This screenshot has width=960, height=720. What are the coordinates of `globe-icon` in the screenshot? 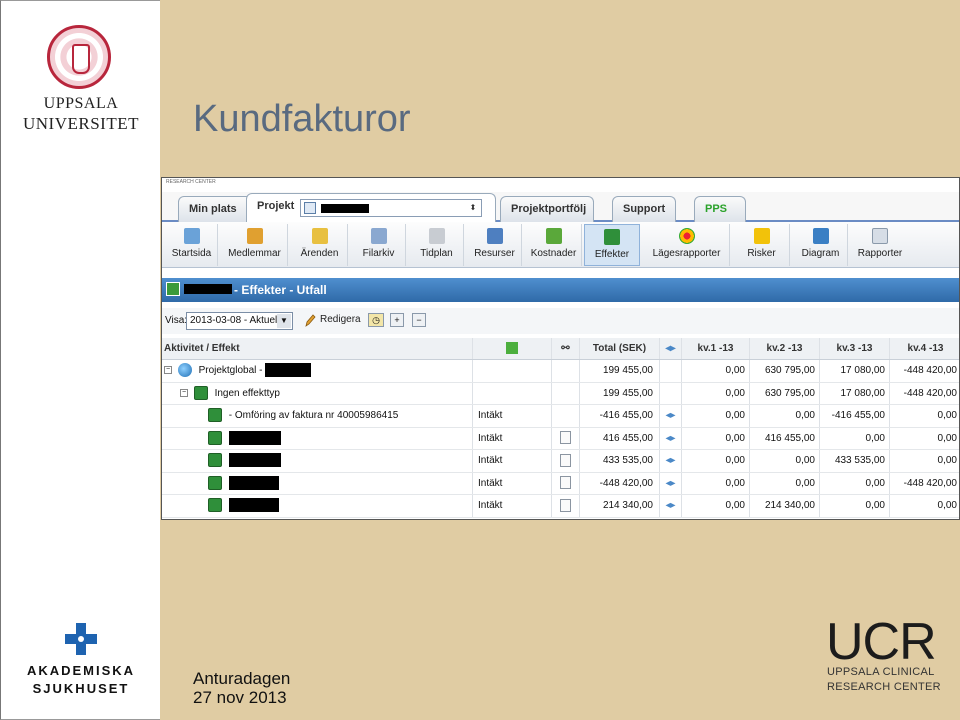 It's located at (184, 370).